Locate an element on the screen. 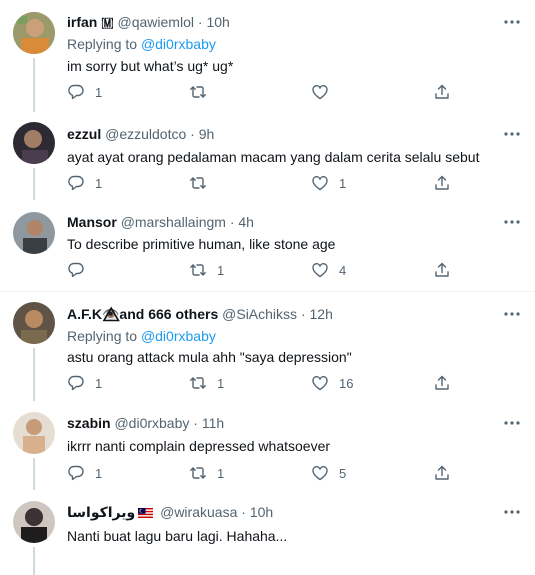  user-handle: @ezzuldotco is located at coordinates (145, 134).